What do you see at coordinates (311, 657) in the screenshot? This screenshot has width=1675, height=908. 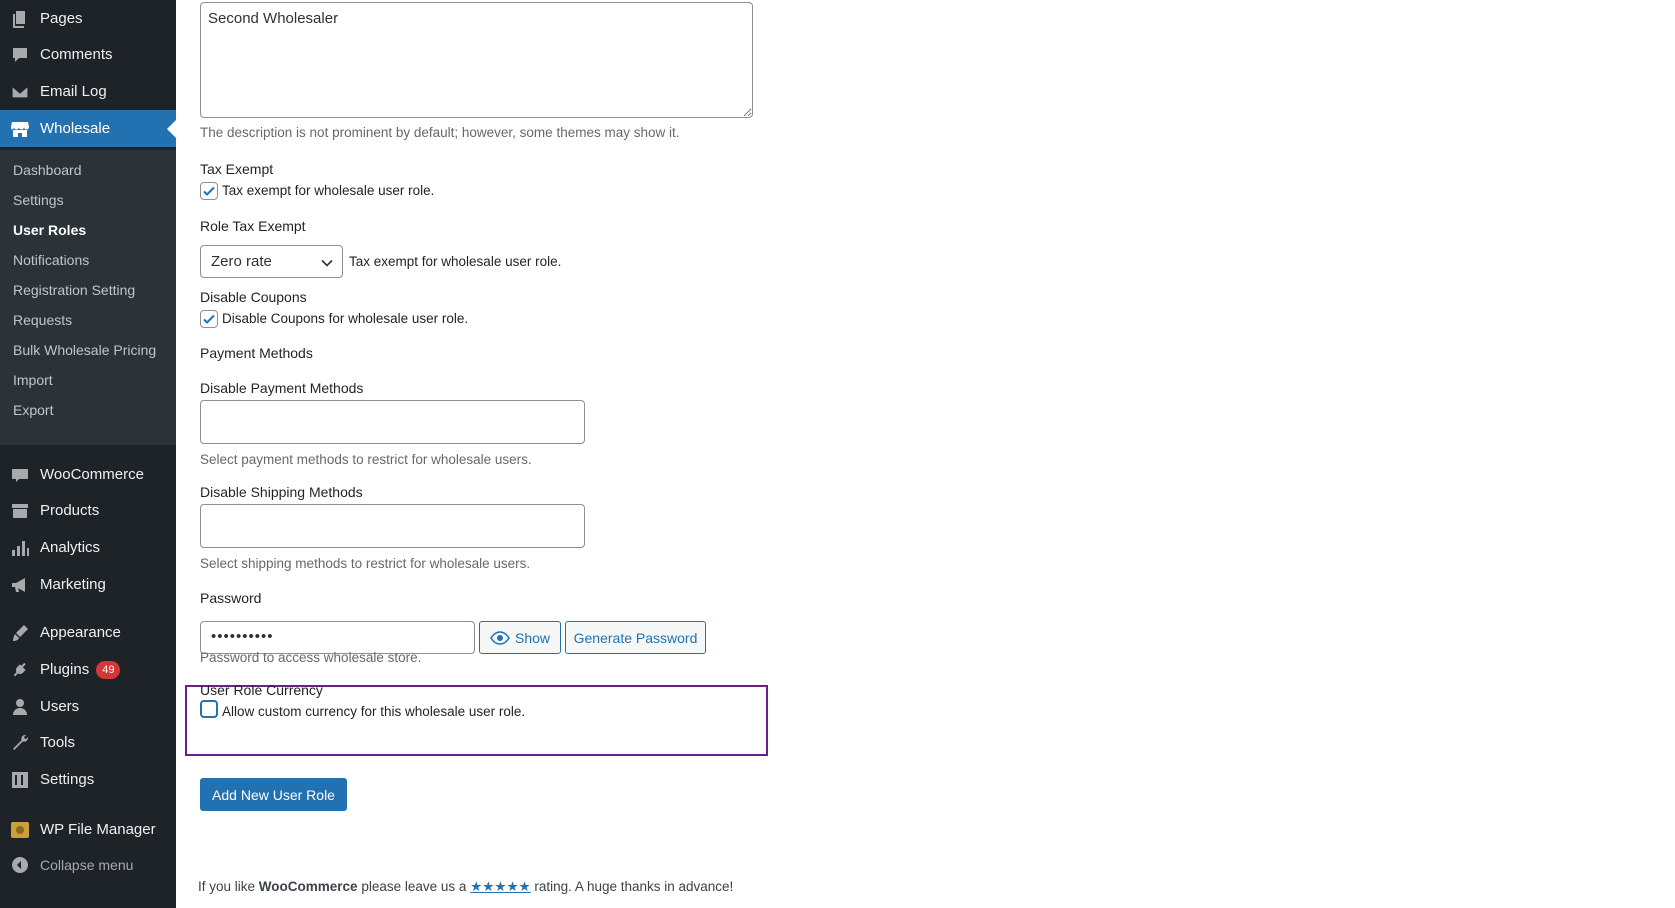 I see `password-help: Password to access wholesale store.` at bounding box center [311, 657].